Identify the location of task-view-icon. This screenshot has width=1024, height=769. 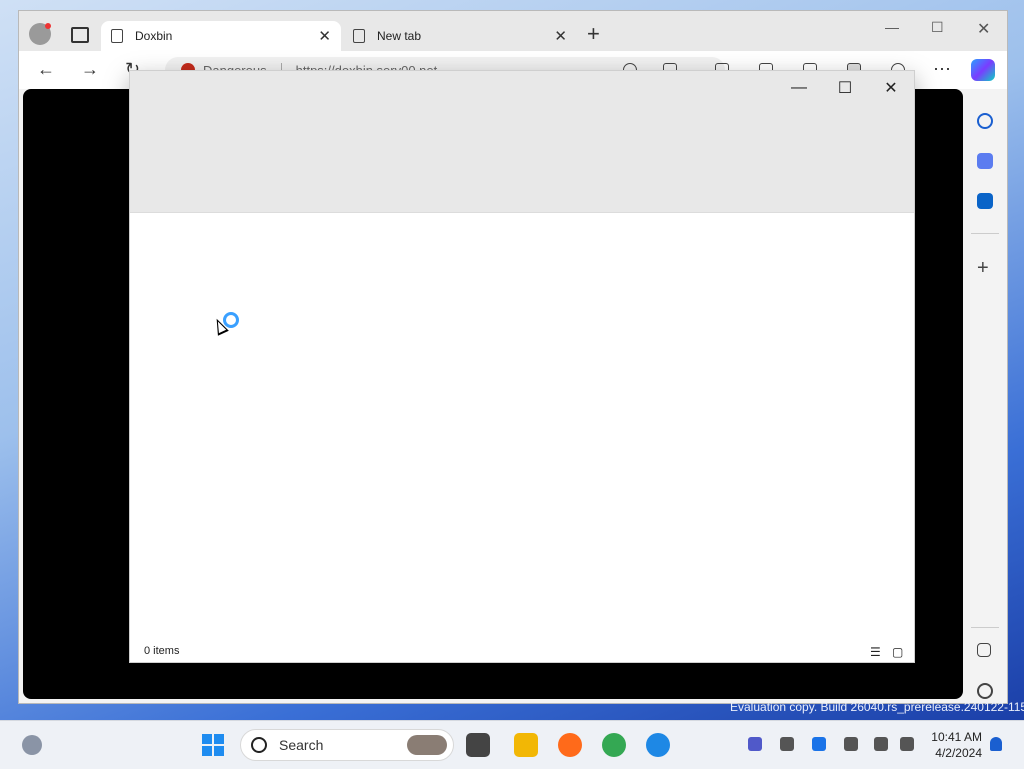
(478, 745).